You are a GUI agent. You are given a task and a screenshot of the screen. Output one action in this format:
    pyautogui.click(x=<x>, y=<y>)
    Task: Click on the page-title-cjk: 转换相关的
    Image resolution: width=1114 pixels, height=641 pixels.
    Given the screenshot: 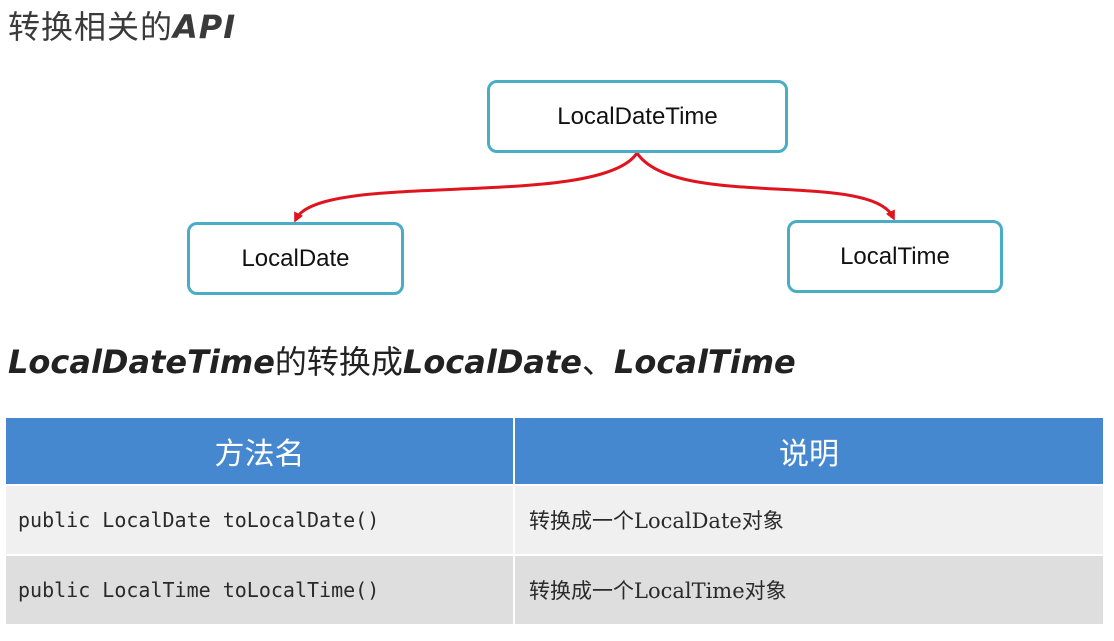 What is the action you would take?
    pyautogui.click(x=91, y=27)
    